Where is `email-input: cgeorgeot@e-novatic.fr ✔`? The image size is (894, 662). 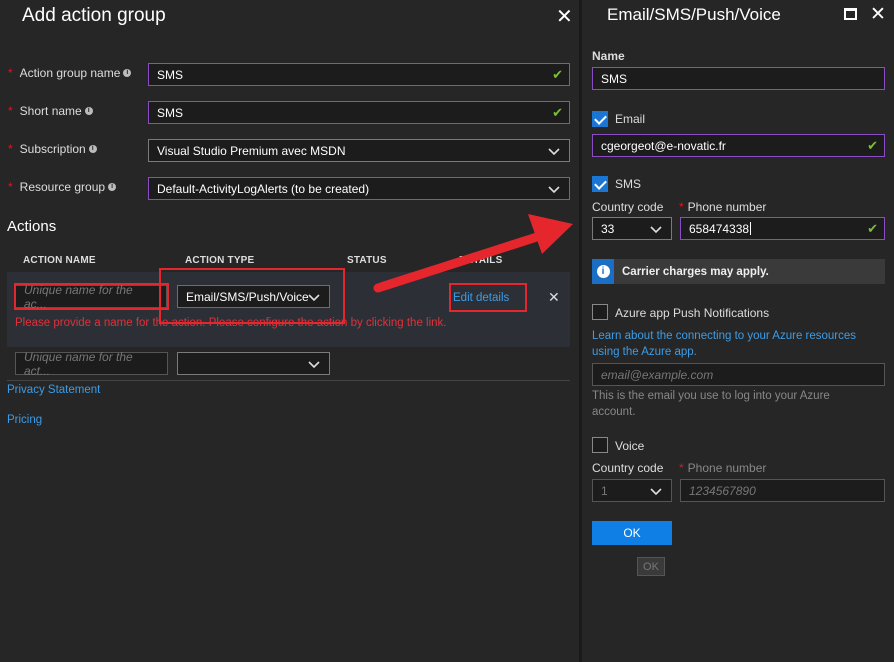 email-input: cgeorgeot@e-novatic.fr ✔ is located at coordinates (738, 145).